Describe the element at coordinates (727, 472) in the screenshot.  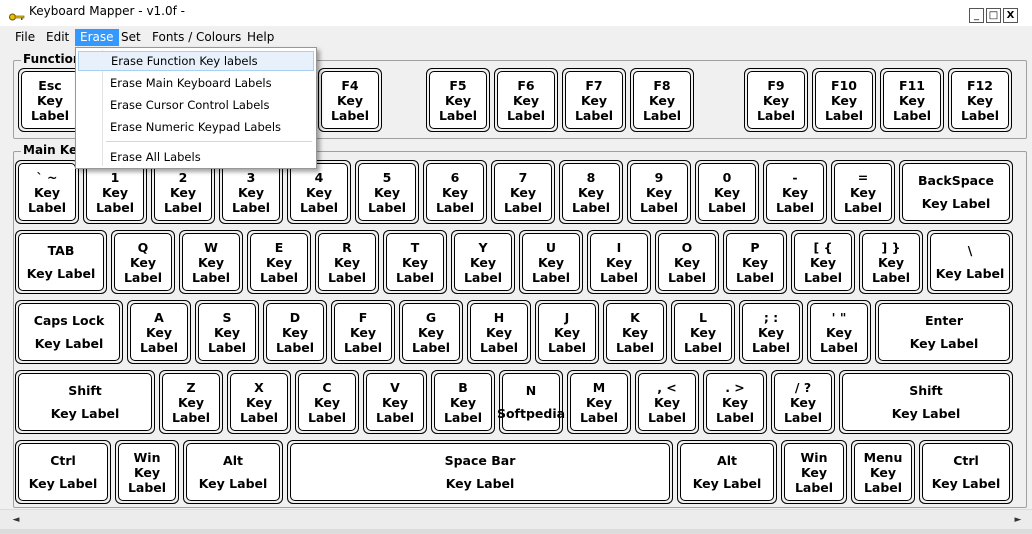
I see `key-alt-4: Alt Key Label` at that location.